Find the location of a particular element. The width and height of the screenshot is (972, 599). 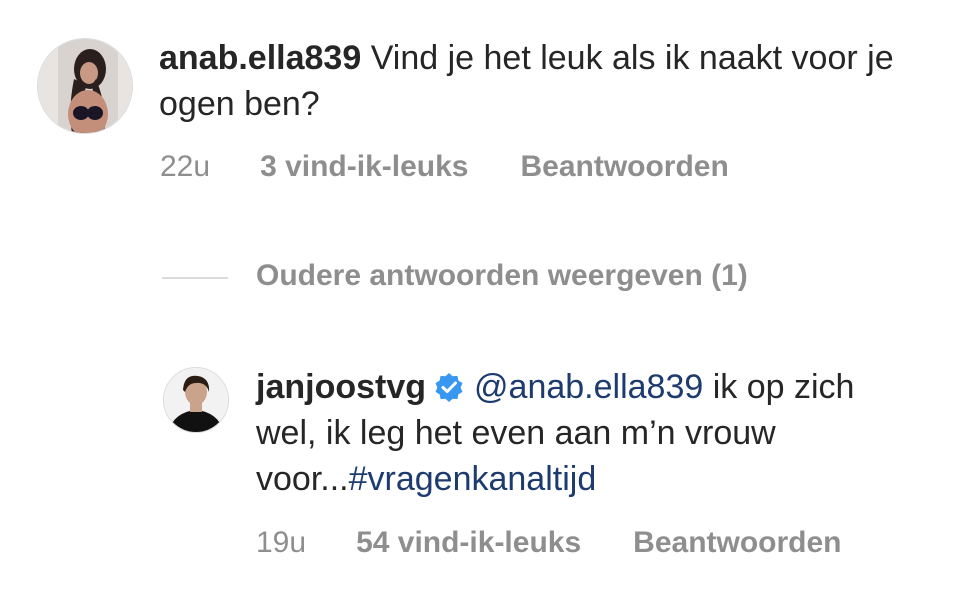

reply-username: janjoostvg is located at coordinates (341, 387).